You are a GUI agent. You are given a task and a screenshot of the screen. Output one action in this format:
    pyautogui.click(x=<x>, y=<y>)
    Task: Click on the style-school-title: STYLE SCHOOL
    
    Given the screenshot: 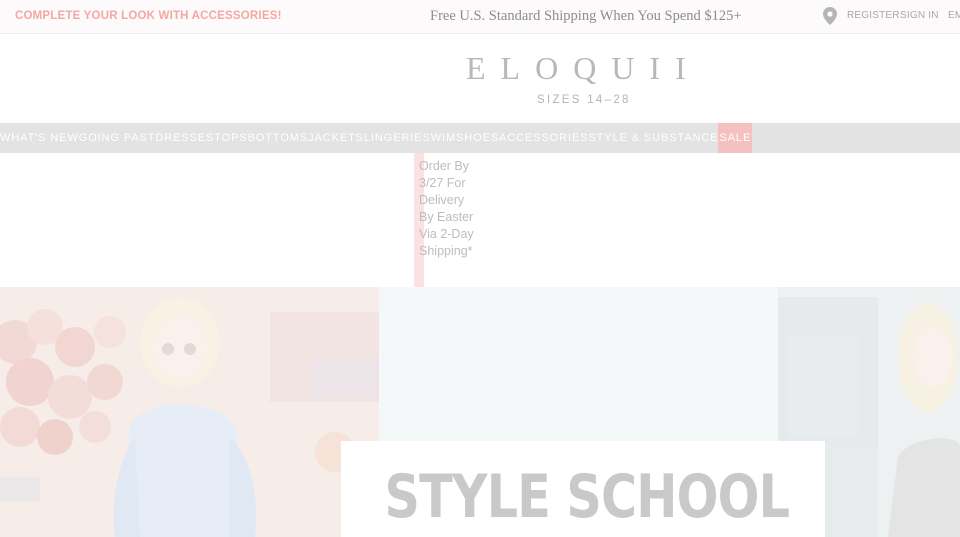 What is the action you would take?
    pyautogui.click(x=587, y=497)
    